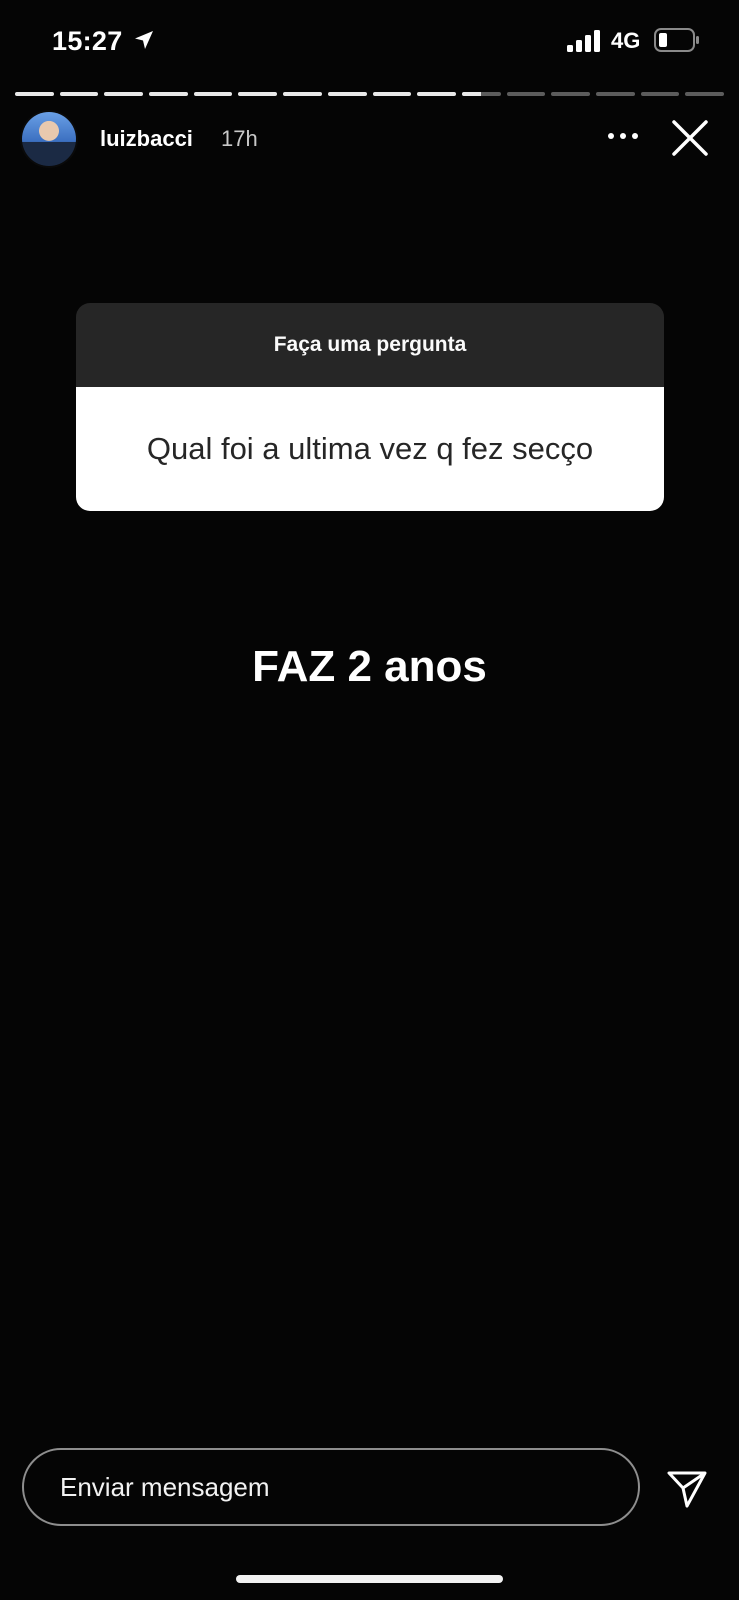 The image size is (739, 1600). Describe the element at coordinates (690, 138) in the screenshot. I see `close-icon` at that location.